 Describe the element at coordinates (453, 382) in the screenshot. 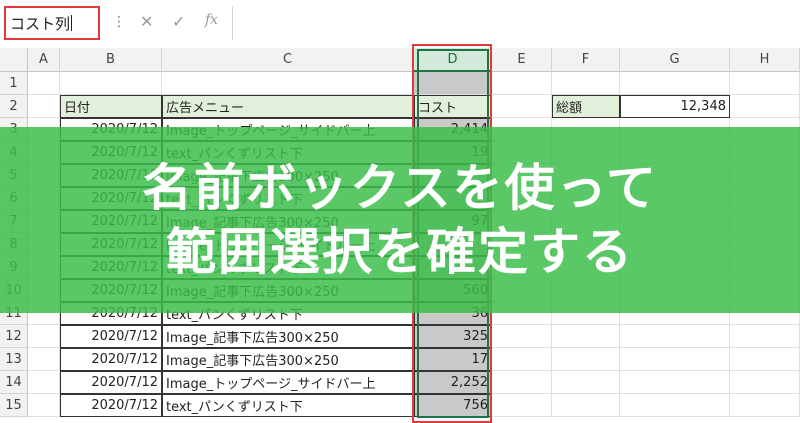

I see `table-cell-cost: 2,252` at that location.